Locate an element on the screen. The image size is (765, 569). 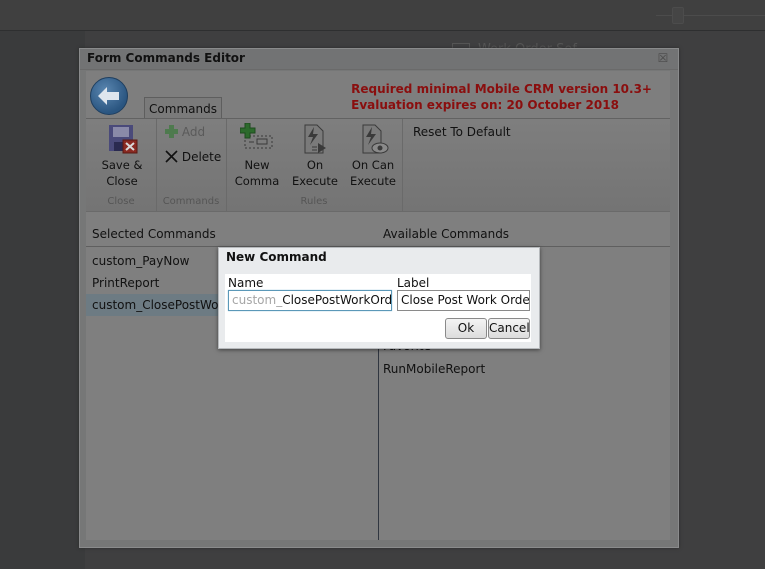
on-execute-button: On Execute is located at coordinates (315, 156).